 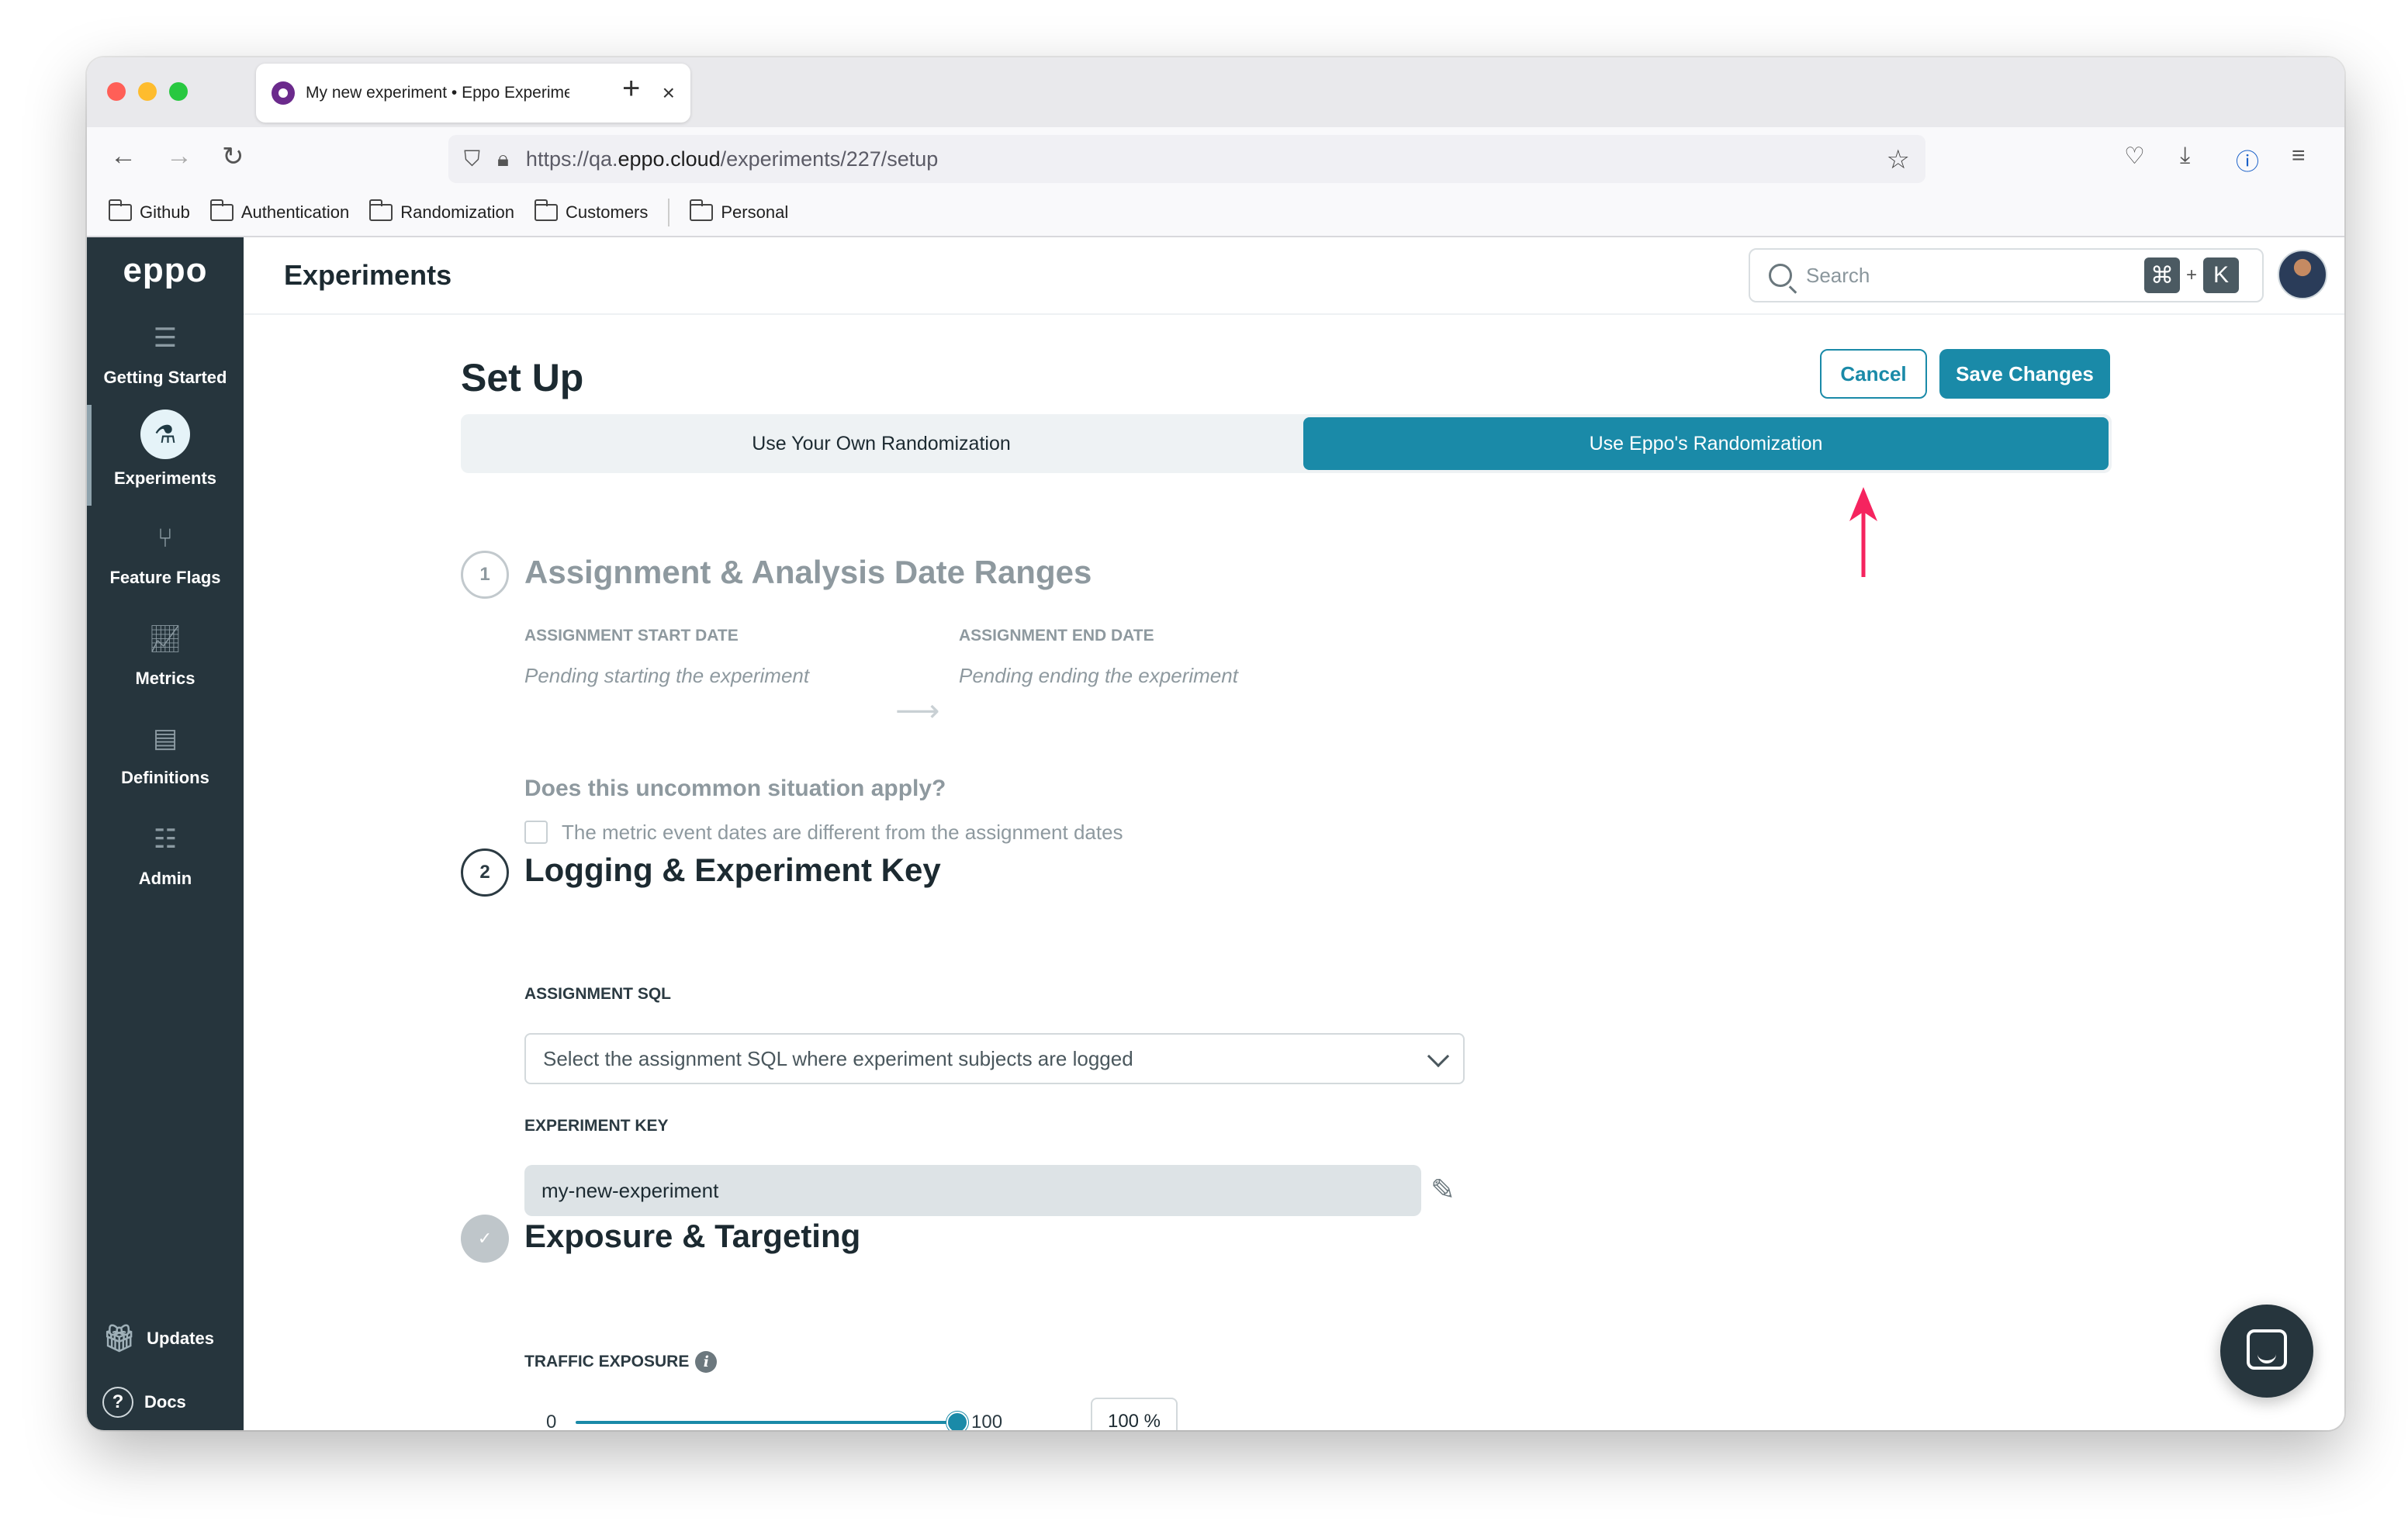 What do you see at coordinates (165, 577) in the screenshot?
I see `sidebar-item-label: Feature Flags` at bounding box center [165, 577].